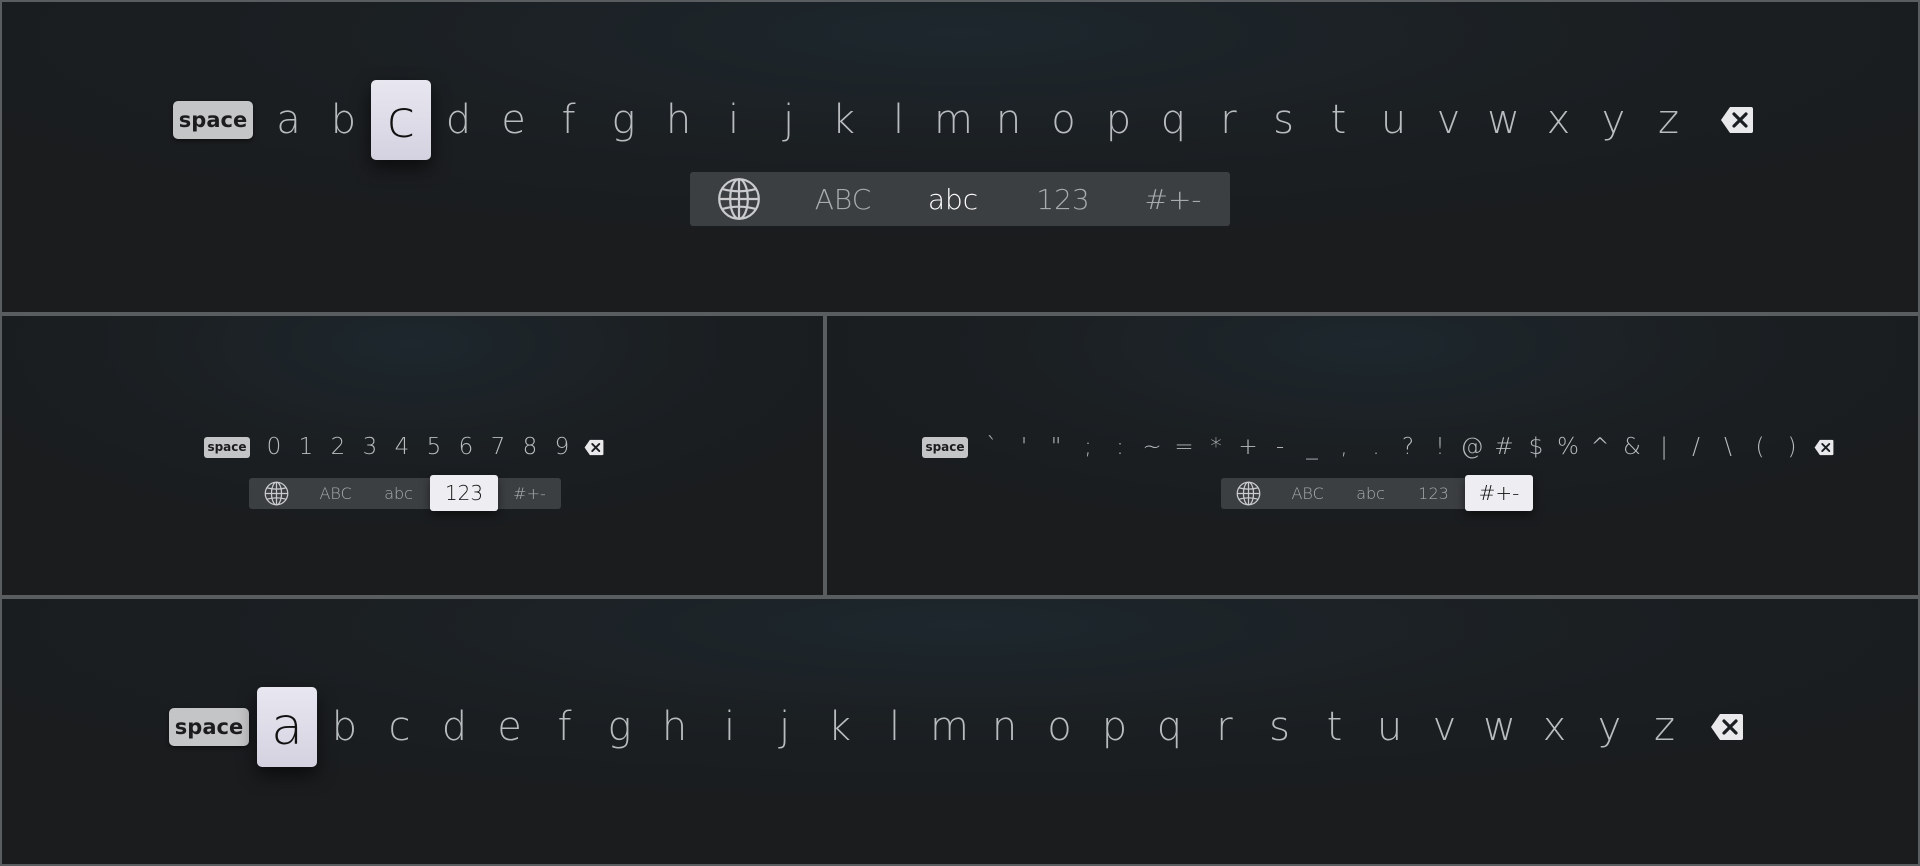 The height and width of the screenshot is (866, 1920). What do you see at coordinates (287, 727) in the screenshot?
I see `key-focused: a` at bounding box center [287, 727].